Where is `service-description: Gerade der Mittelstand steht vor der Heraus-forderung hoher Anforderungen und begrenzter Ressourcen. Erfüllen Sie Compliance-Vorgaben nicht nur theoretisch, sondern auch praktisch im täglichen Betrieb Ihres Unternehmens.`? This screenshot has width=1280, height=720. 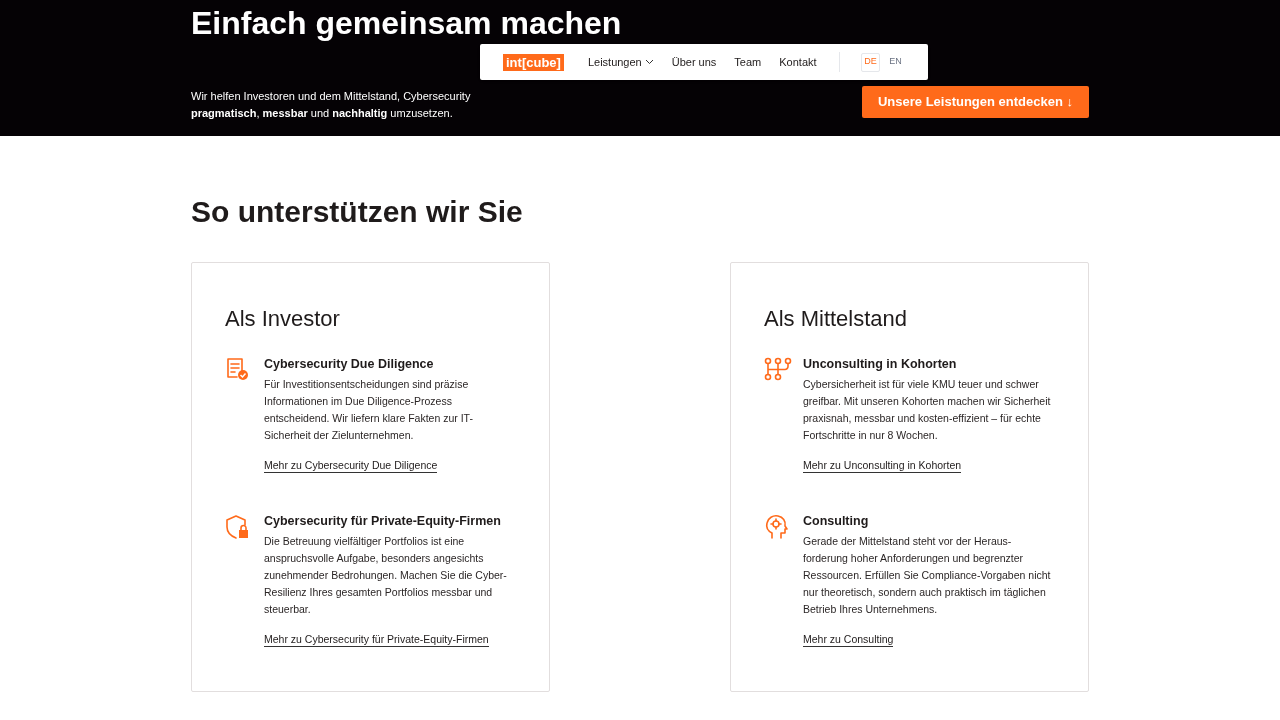 service-description: Gerade der Mittelstand steht vor der Heraus-forderung hoher Anforderungen und begrenzter Ressourcen. Erfüllen Sie Compliance-Vorgaben nicht nur theoretisch, sondern auch praktisch im täglichen Betrieb Ihres Unternehmens. is located at coordinates (927, 575).